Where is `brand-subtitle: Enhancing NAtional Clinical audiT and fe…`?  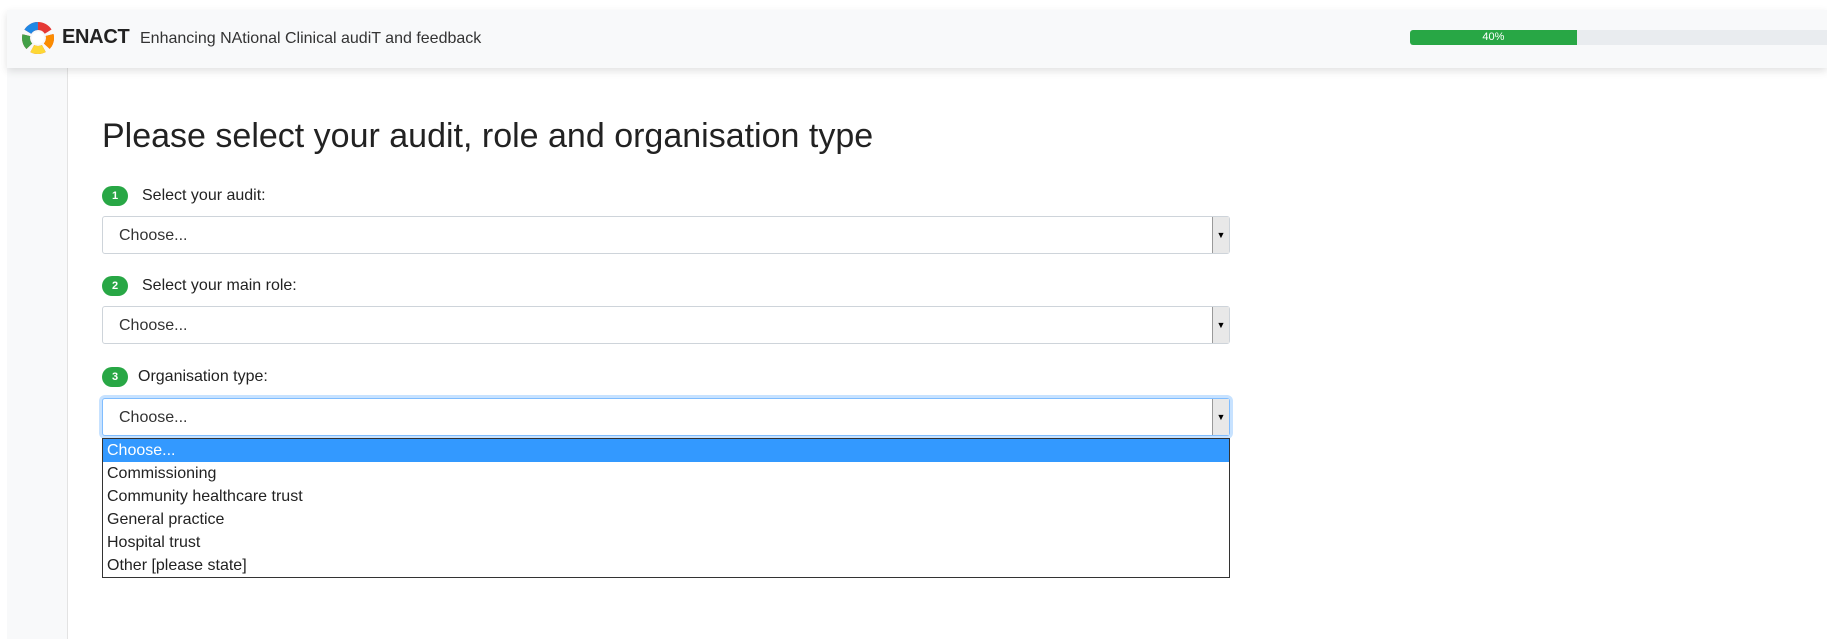
brand-subtitle: Enhancing NAtional Clinical audiT and fe… is located at coordinates (311, 38).